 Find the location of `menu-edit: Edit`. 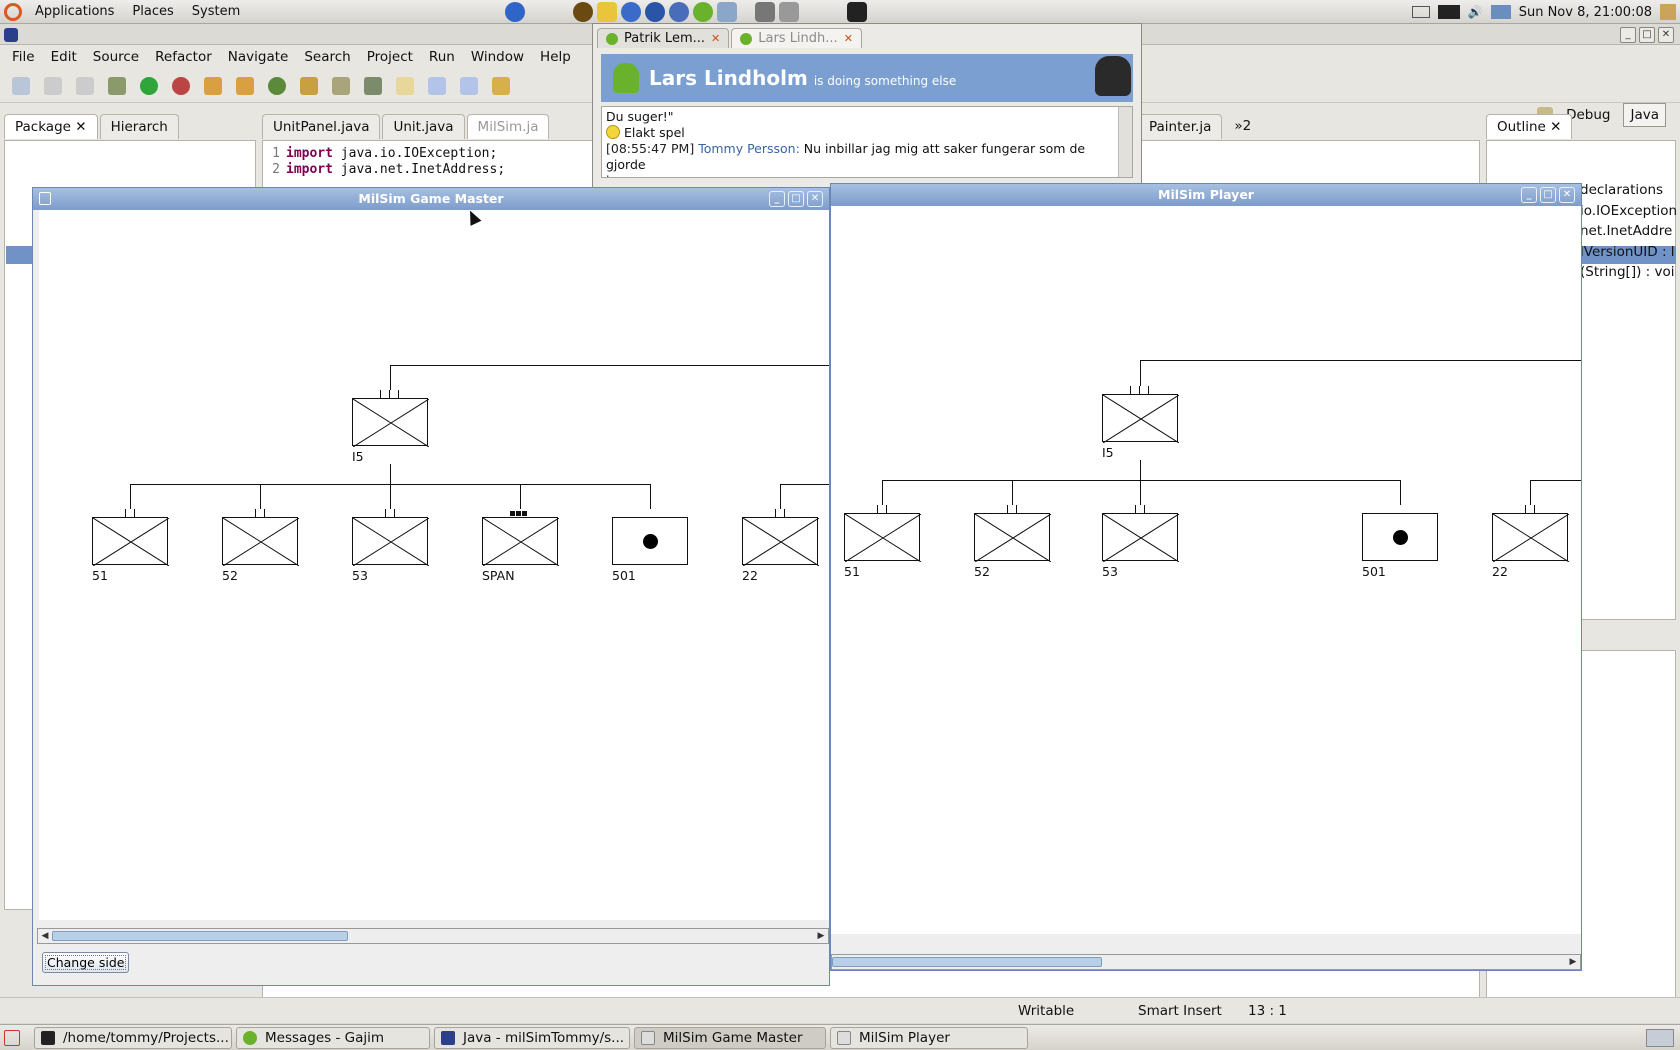

menu-edit: Edit is located at coordinates (64, 57).